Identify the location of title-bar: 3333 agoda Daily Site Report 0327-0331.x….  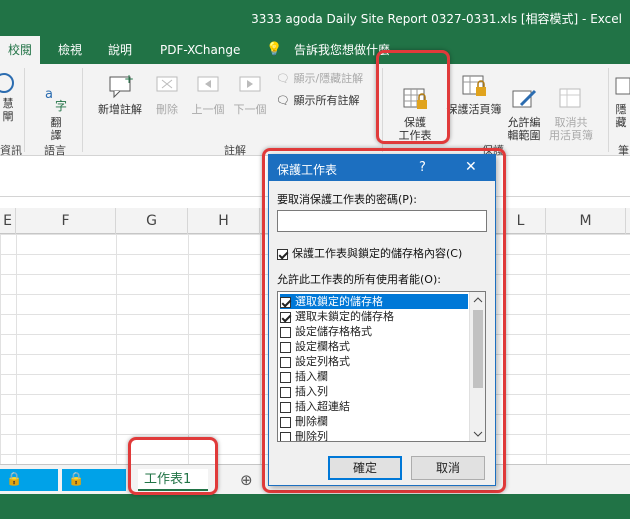
(315, 18).